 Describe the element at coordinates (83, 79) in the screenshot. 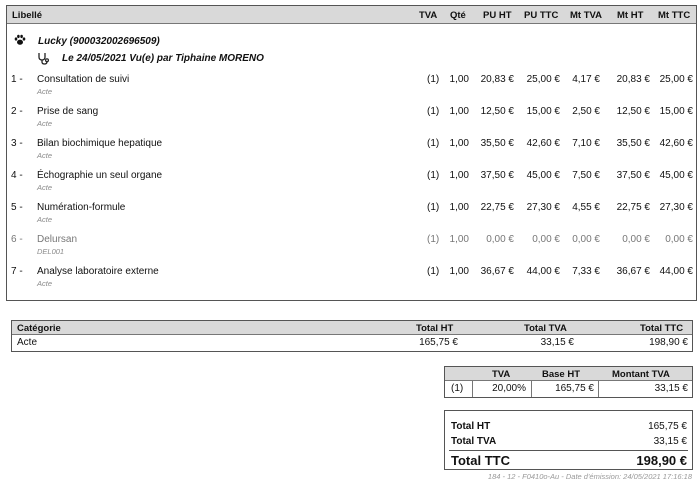

I see `line-label: Consultation de suivi` at that location.